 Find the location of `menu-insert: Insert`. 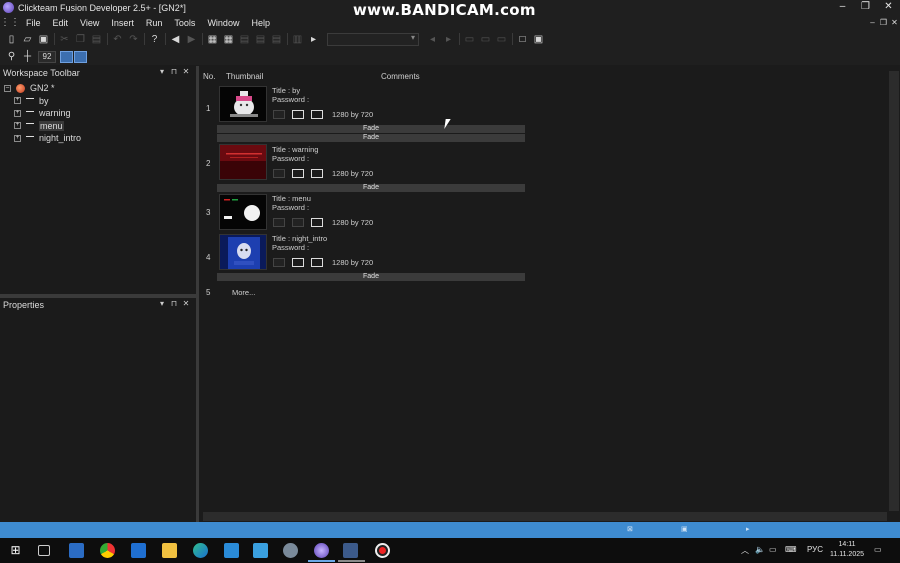

menu-insert: Insert is located at coordinates (122, 23).